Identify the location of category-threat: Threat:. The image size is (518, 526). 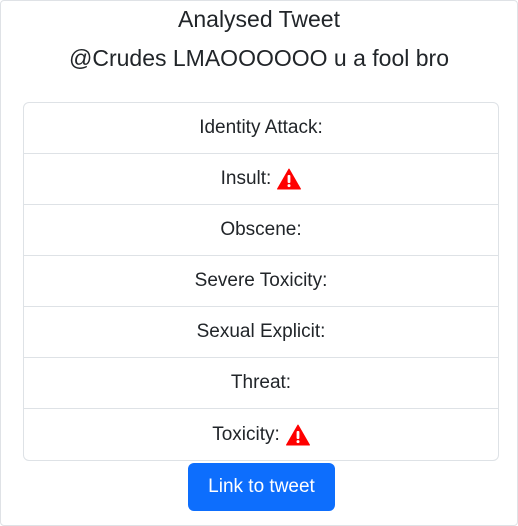
(261, 383).